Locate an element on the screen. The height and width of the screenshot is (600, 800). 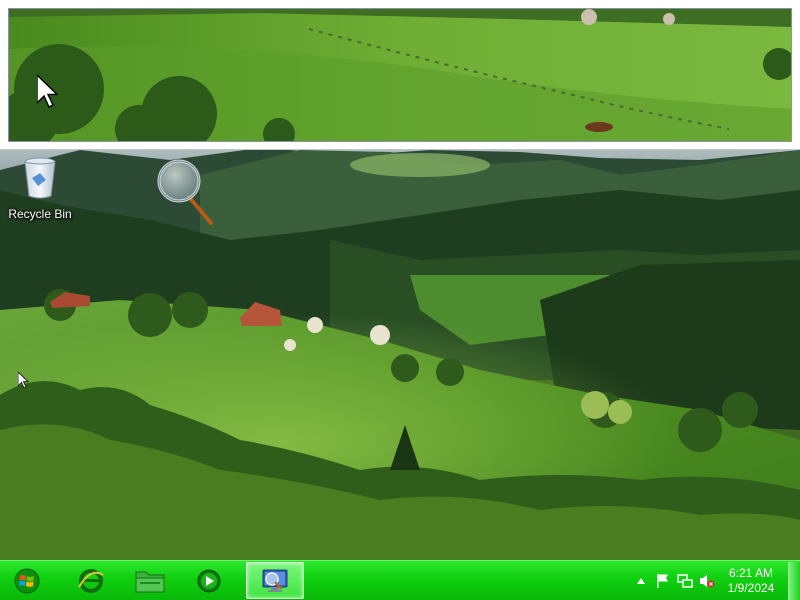
network-button is located at coordinates (685, 581).